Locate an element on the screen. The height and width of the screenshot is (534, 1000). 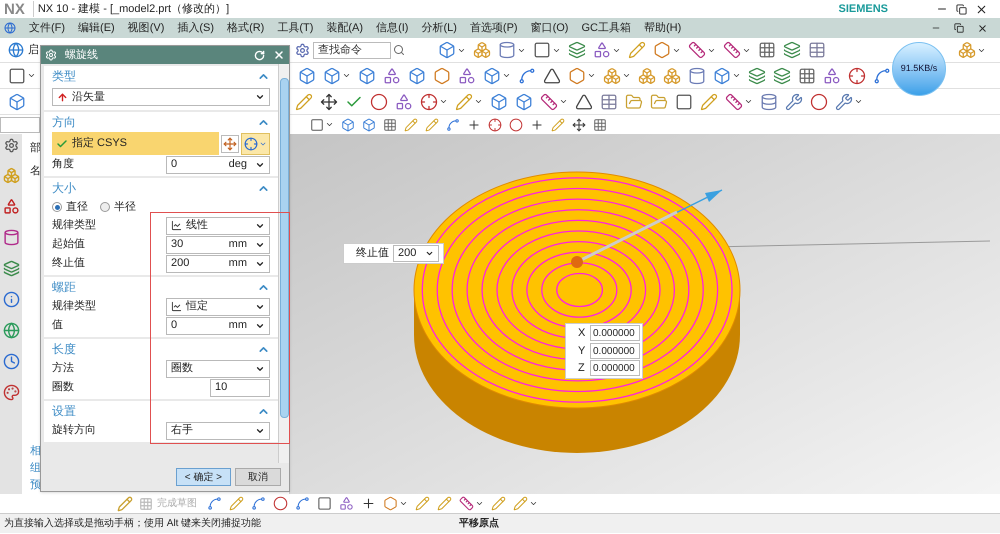
field-label: 终止值 is located at coordinates (69, 264).